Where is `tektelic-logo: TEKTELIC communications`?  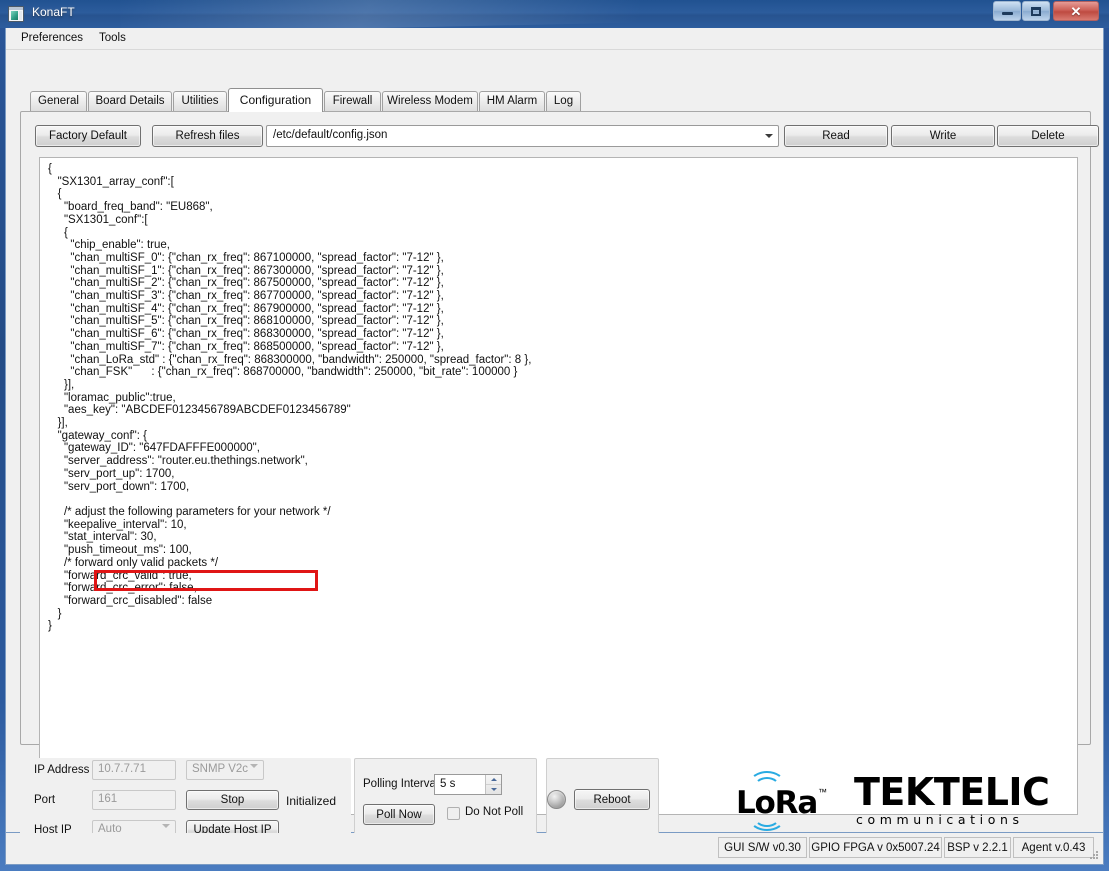 tektelic-logo: TEKTELIC communications is located at coordinates (965, 800).